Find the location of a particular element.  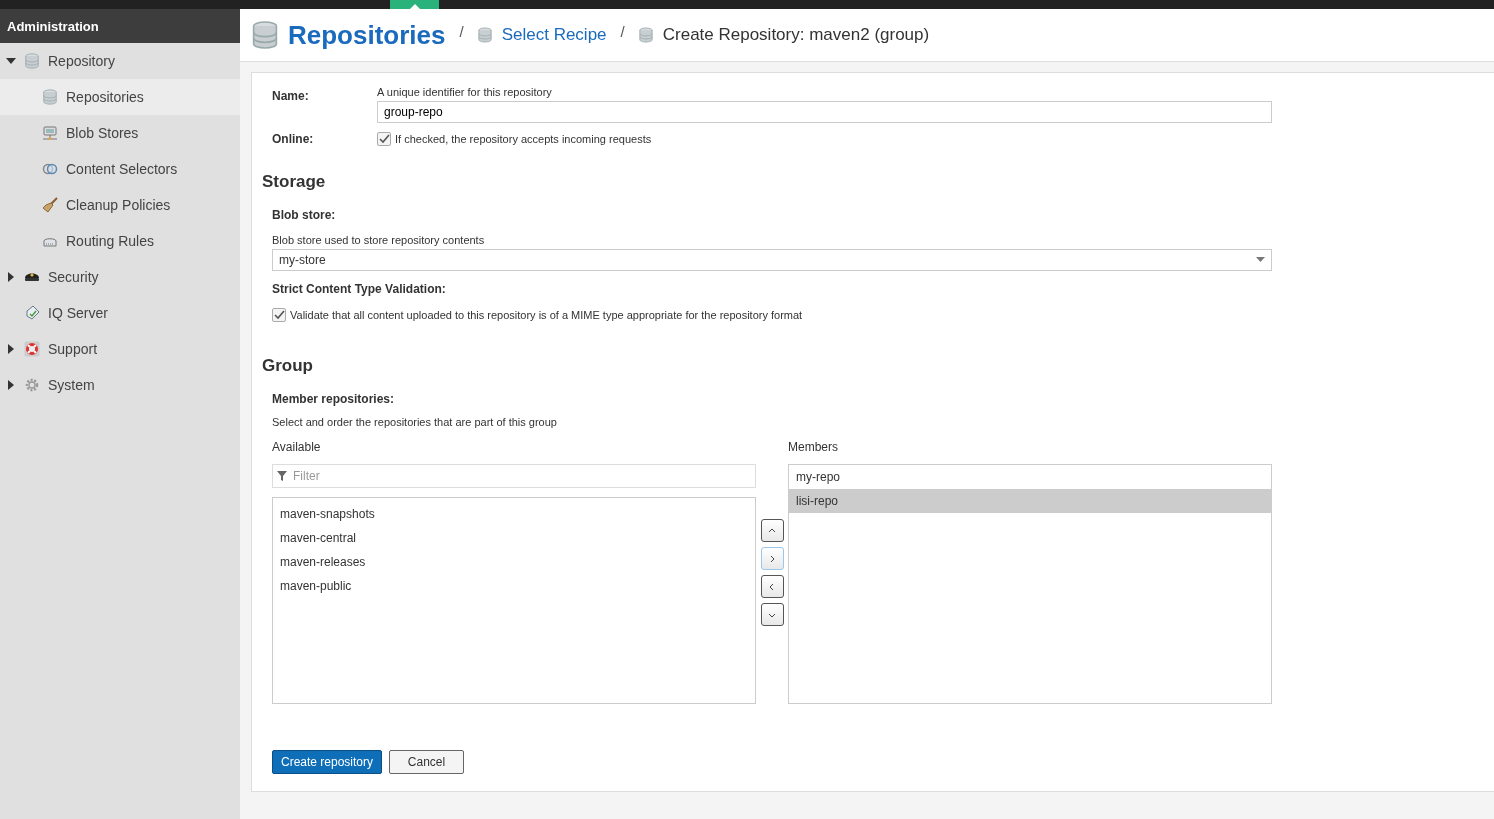

list-item: maven-snapshots is located at coordinates (514, 514).